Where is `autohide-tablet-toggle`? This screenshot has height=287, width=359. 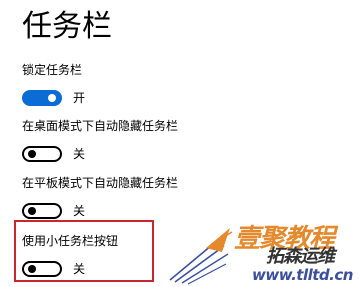 autohide-tablet-toggle is located at coordinates (42, 211).